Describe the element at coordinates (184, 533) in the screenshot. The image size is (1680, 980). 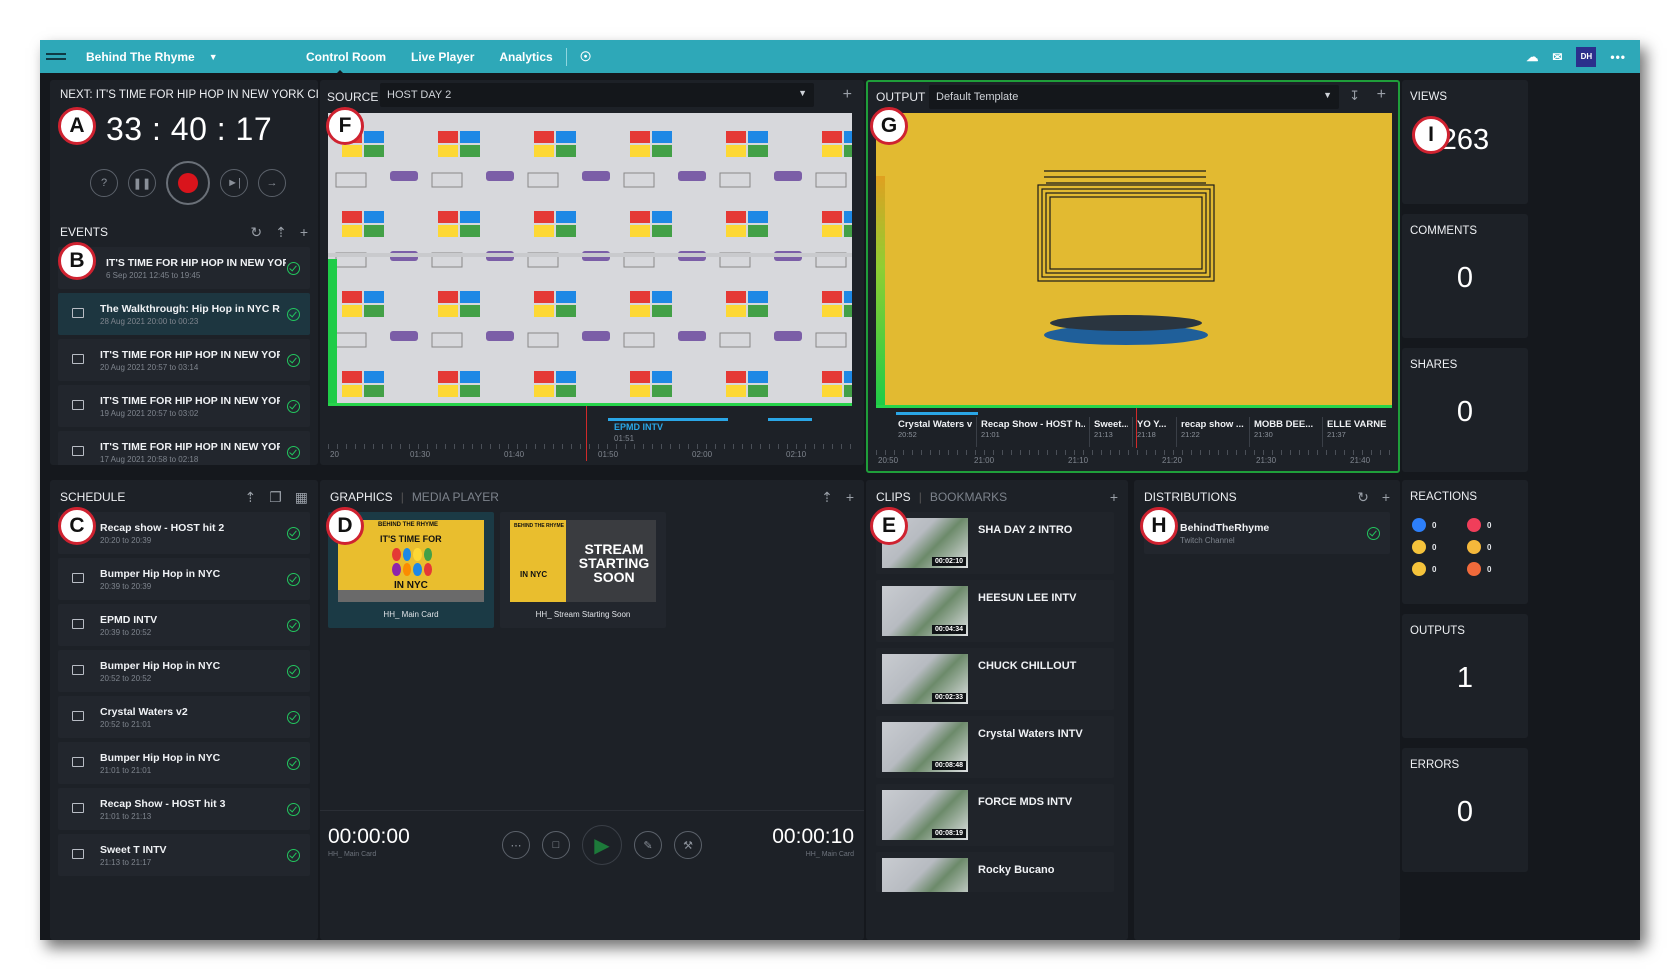
I see `list-item: Recap show - HOST hit 2 20:20 to 20:39` at that location.